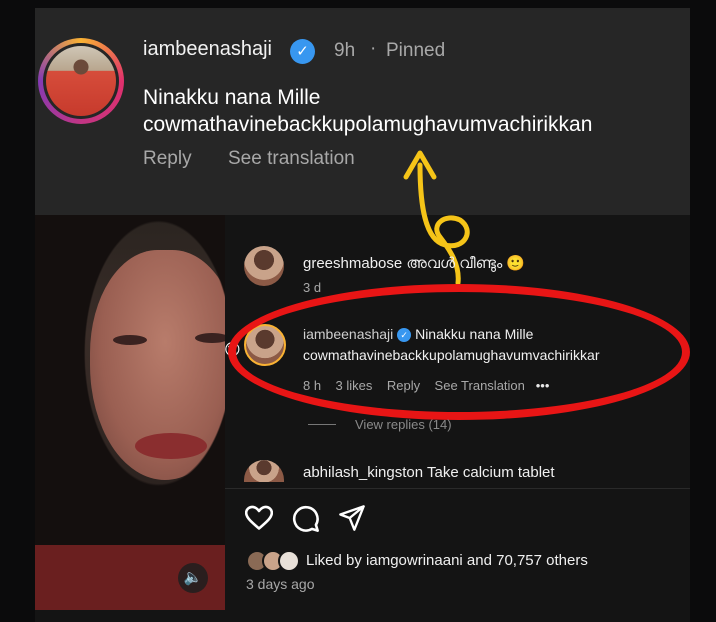 The image size is (716, 622). Describe the element at coordinates (352, 518) in the screenshot. I see `send-icon` at that location.